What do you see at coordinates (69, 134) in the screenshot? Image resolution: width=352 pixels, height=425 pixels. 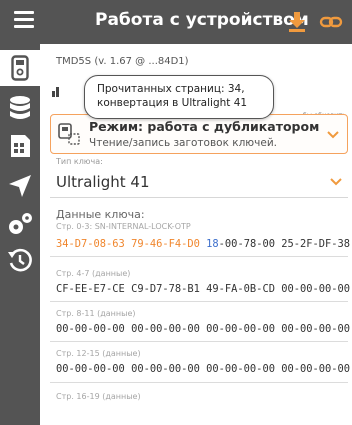 I see `duplicator-icon` at bounding box center [69, 134].